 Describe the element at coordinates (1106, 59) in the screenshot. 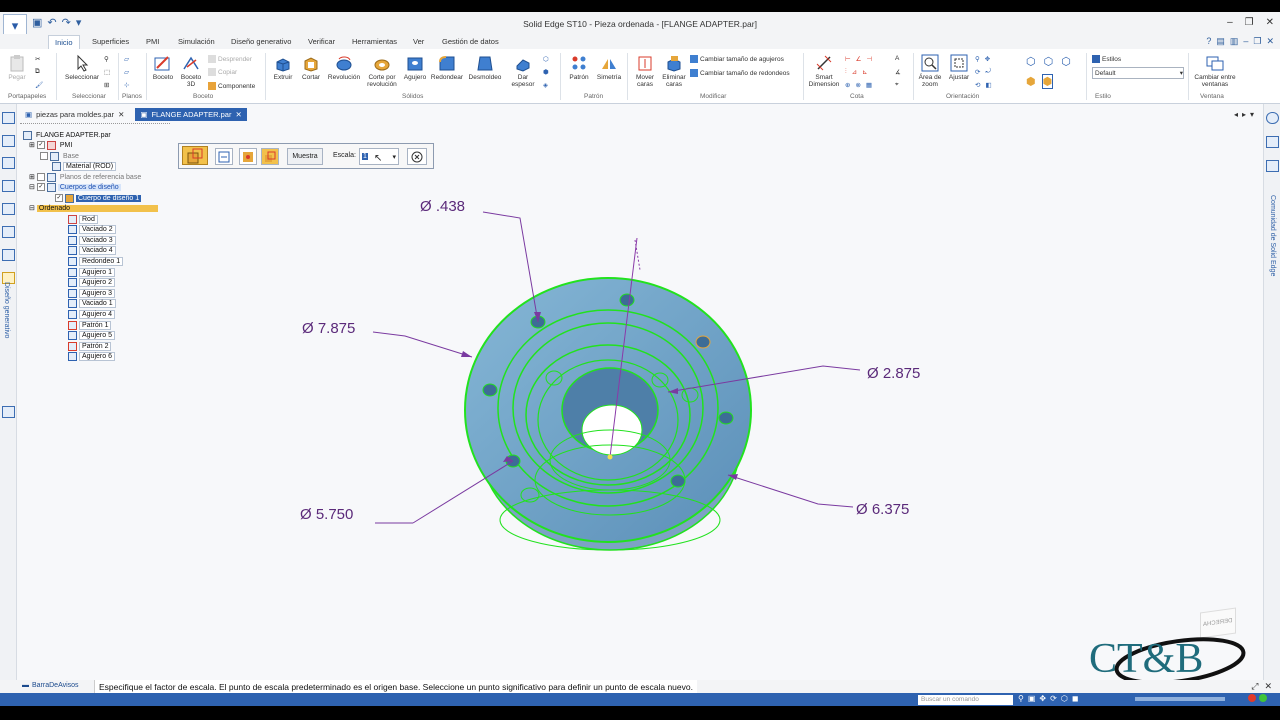

I see `styles-button: Estilos` at that location.